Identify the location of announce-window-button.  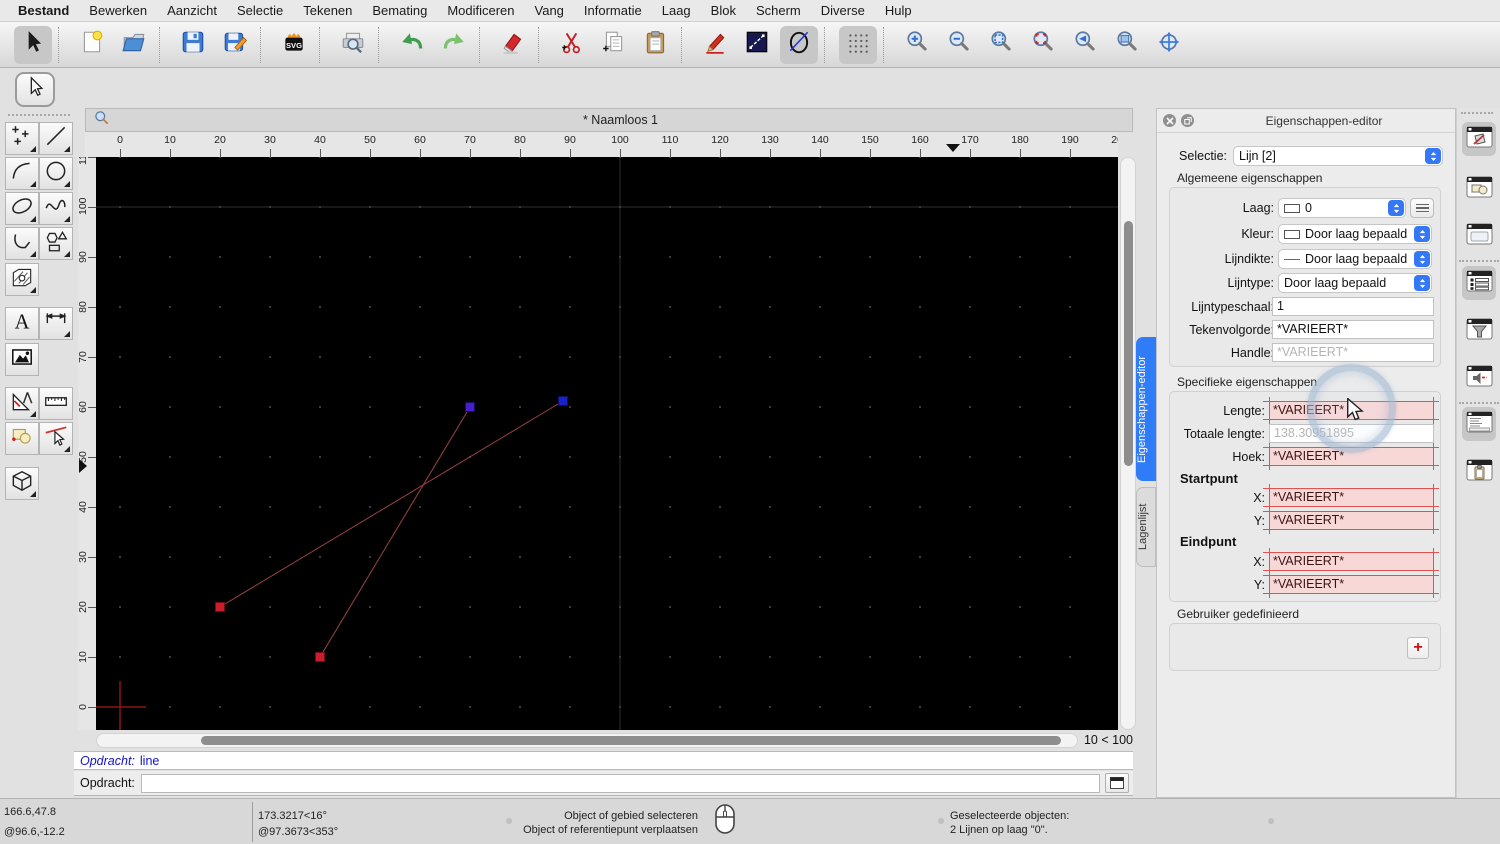
(1479, 378).